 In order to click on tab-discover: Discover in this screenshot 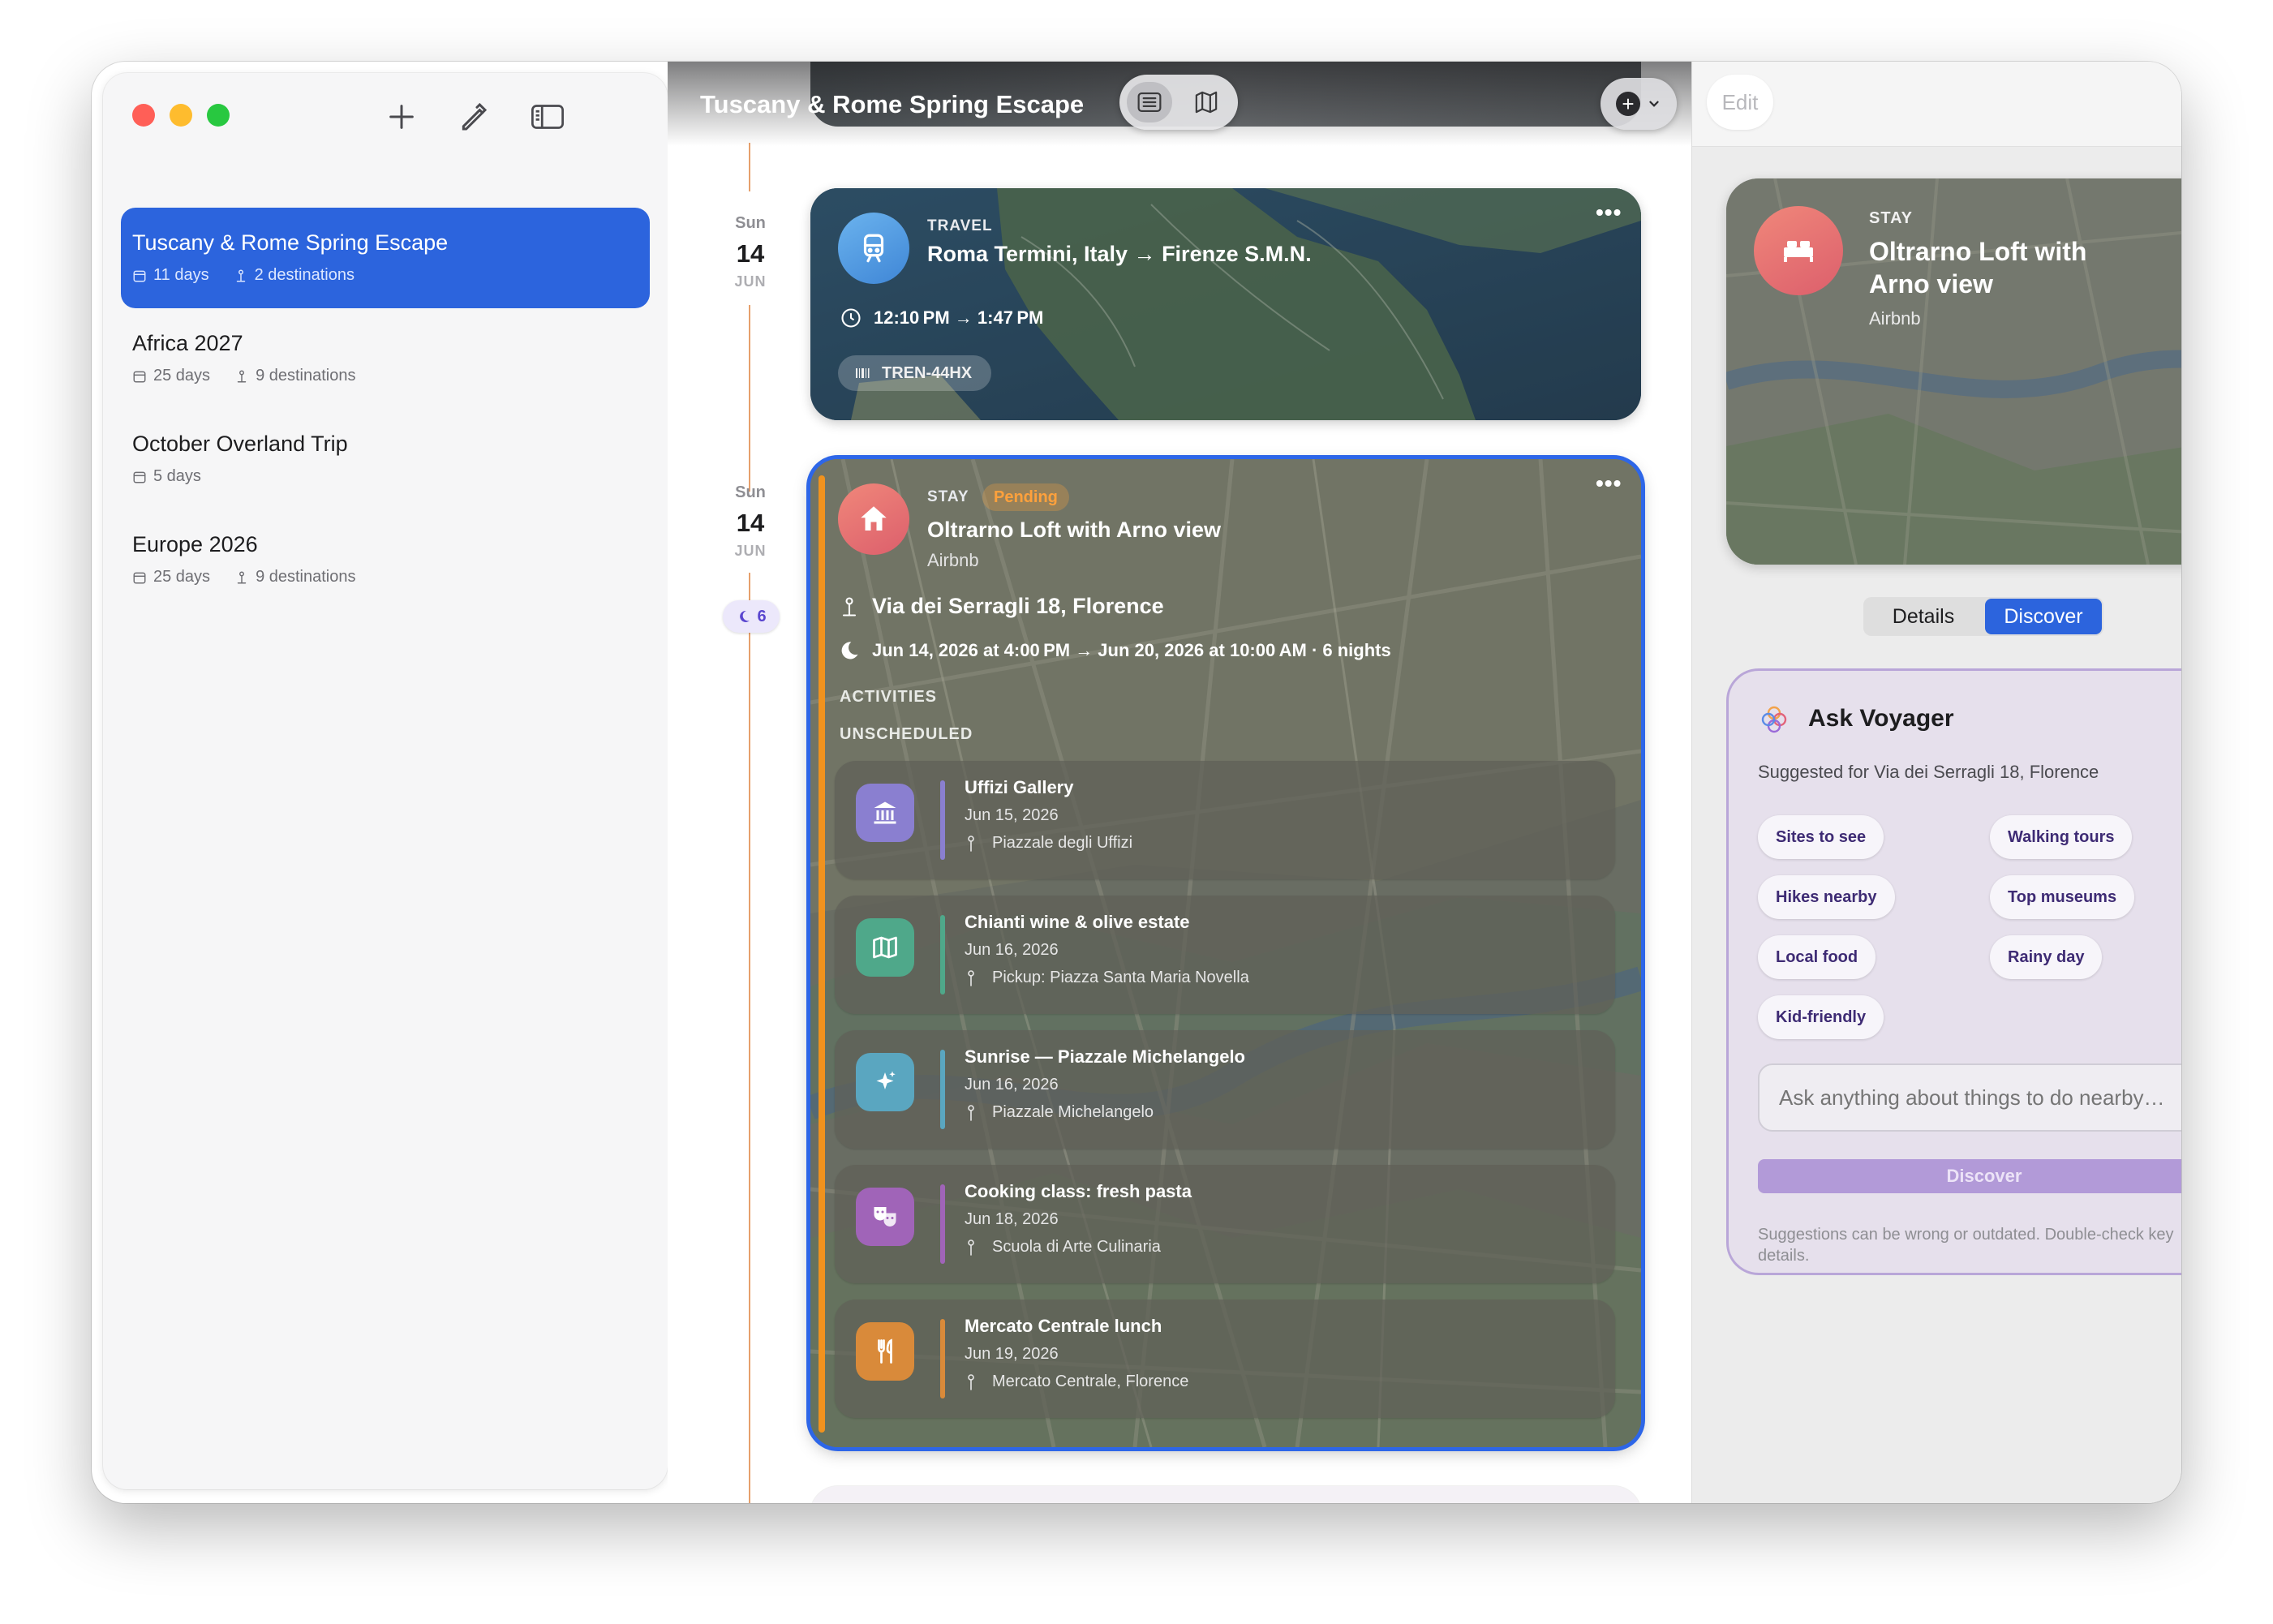, I will do `click(2043, 616)`.